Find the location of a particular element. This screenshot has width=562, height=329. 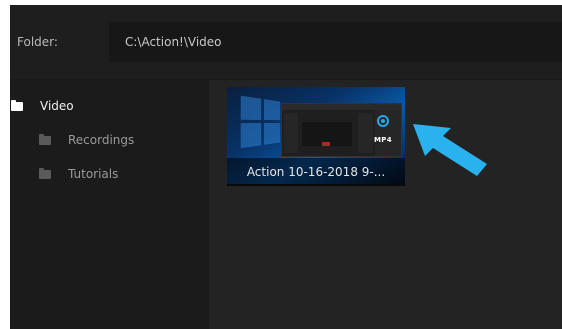

thumbnail-preview is located at coordinates (341, 130).